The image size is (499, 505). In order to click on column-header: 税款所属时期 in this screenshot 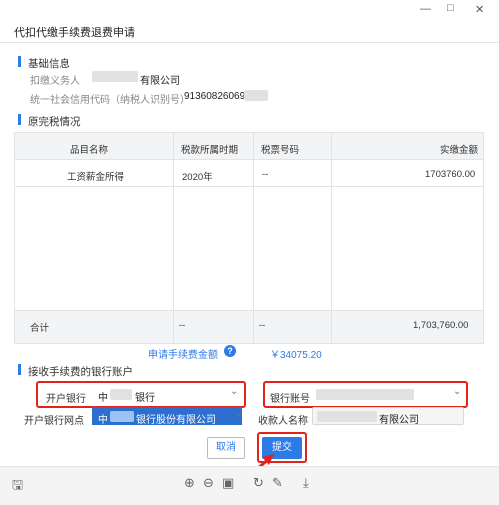, I will do `click(210, 150)`.